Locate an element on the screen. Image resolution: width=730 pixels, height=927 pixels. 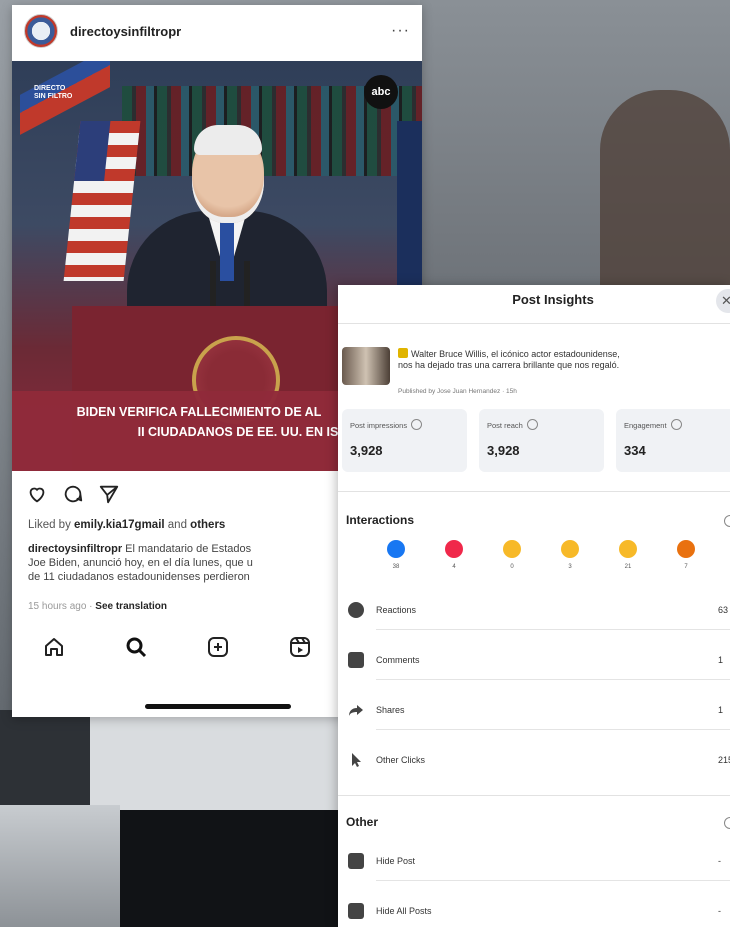
caption-username: directoysinfiltropr is located at coordinates (75, 549).